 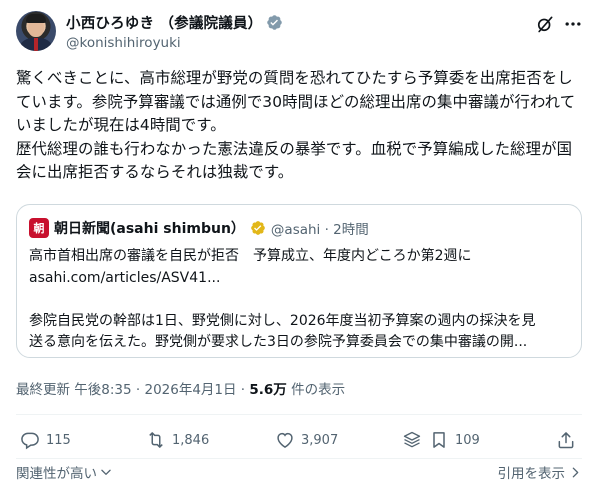 What do you see at coordinates (36, 44) in the screenshot?
I see `avatar-tie` at bounding box center [36, 44].